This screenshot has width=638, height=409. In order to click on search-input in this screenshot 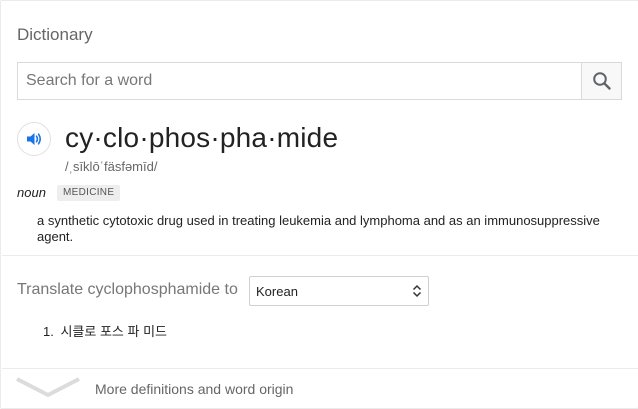, I will do `click(299, 81)`.